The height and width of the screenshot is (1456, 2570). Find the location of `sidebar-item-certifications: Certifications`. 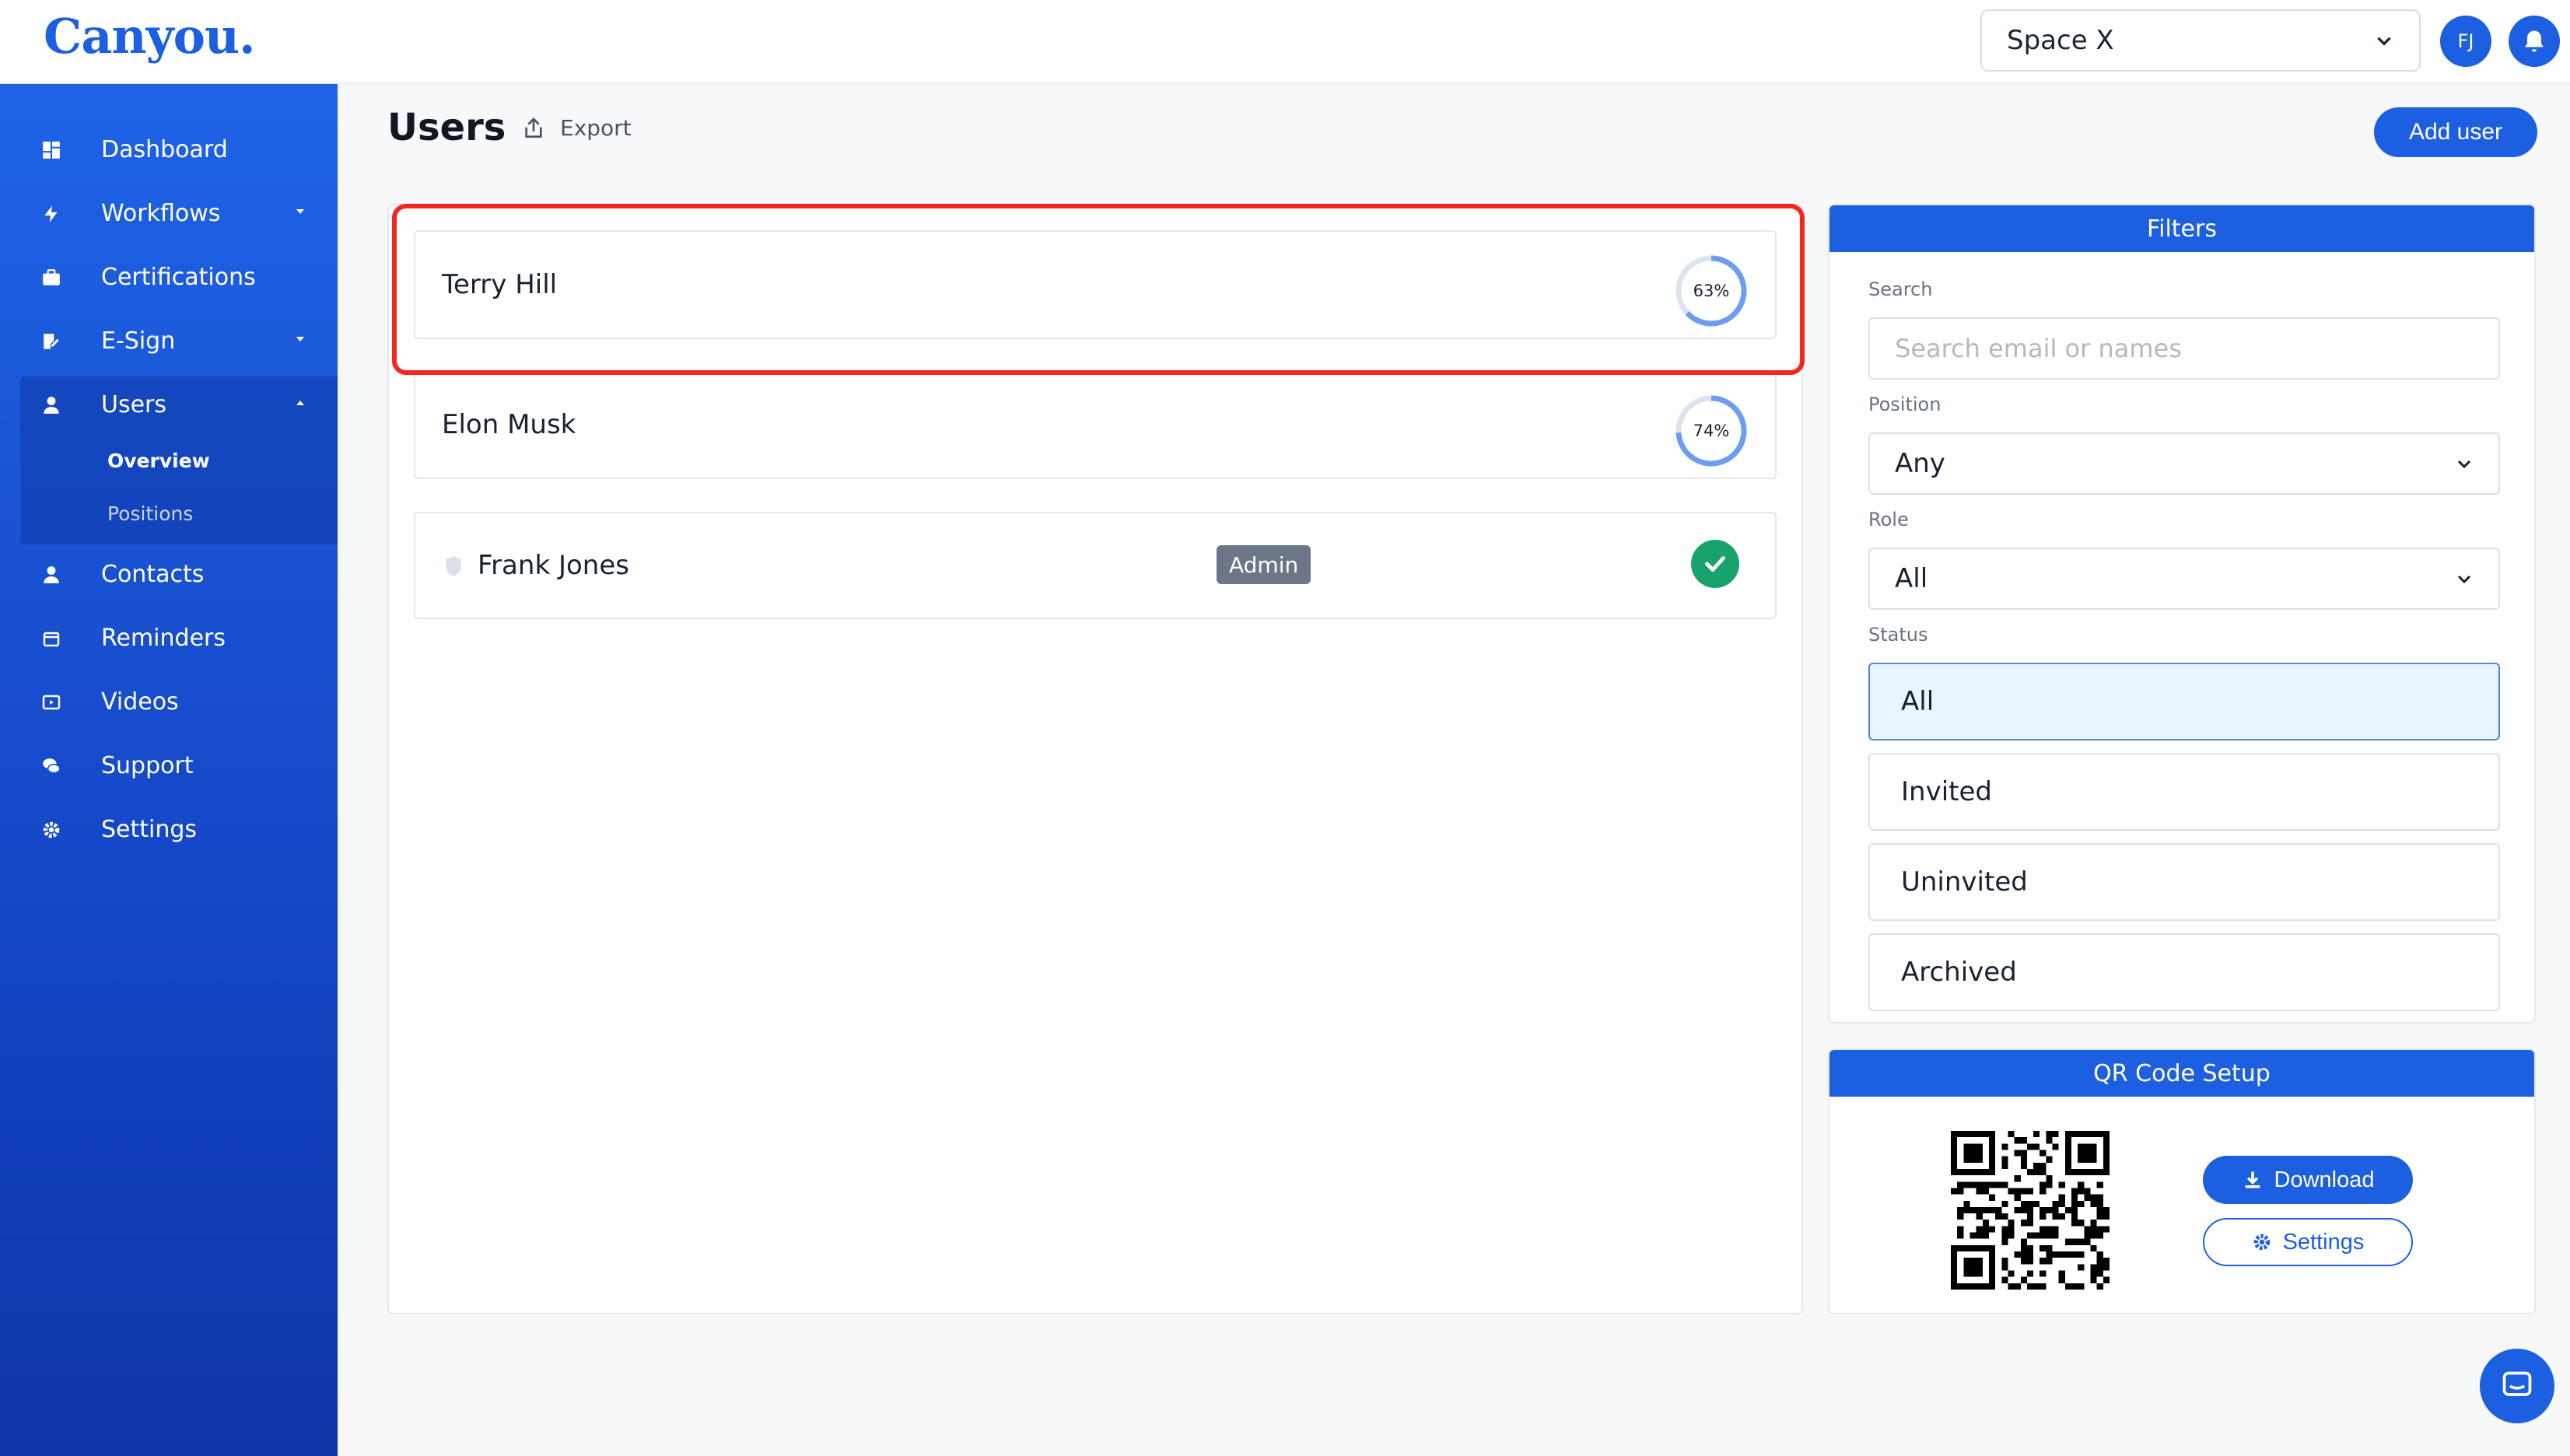

sidebar-item-certifications: Certifications is located at coordinates (169, 277).